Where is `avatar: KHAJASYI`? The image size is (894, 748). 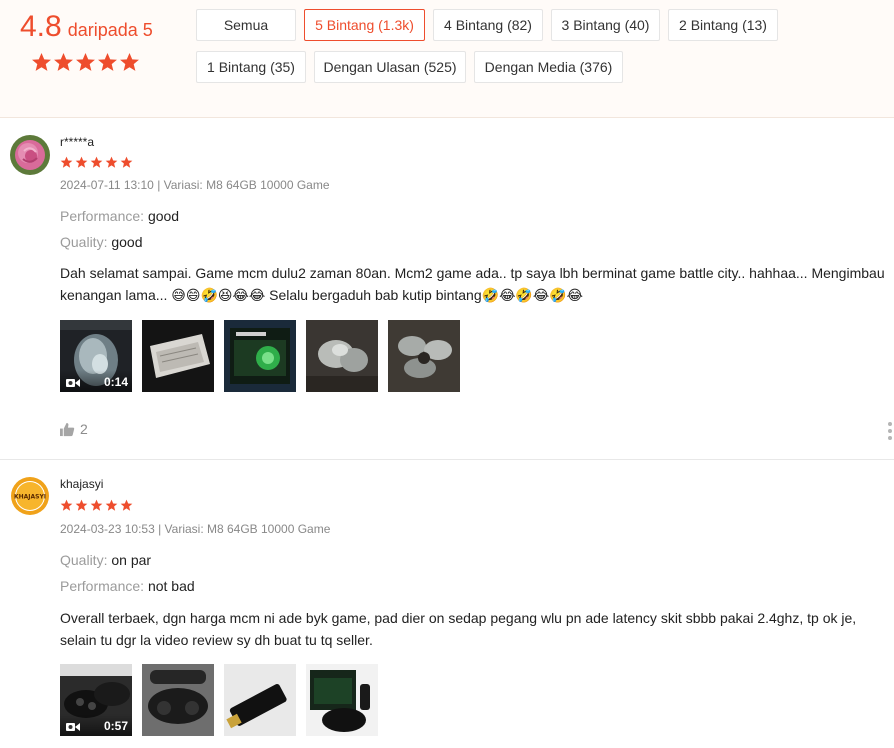
avatar: KHAJASYI is located at coordinates (30, 496).